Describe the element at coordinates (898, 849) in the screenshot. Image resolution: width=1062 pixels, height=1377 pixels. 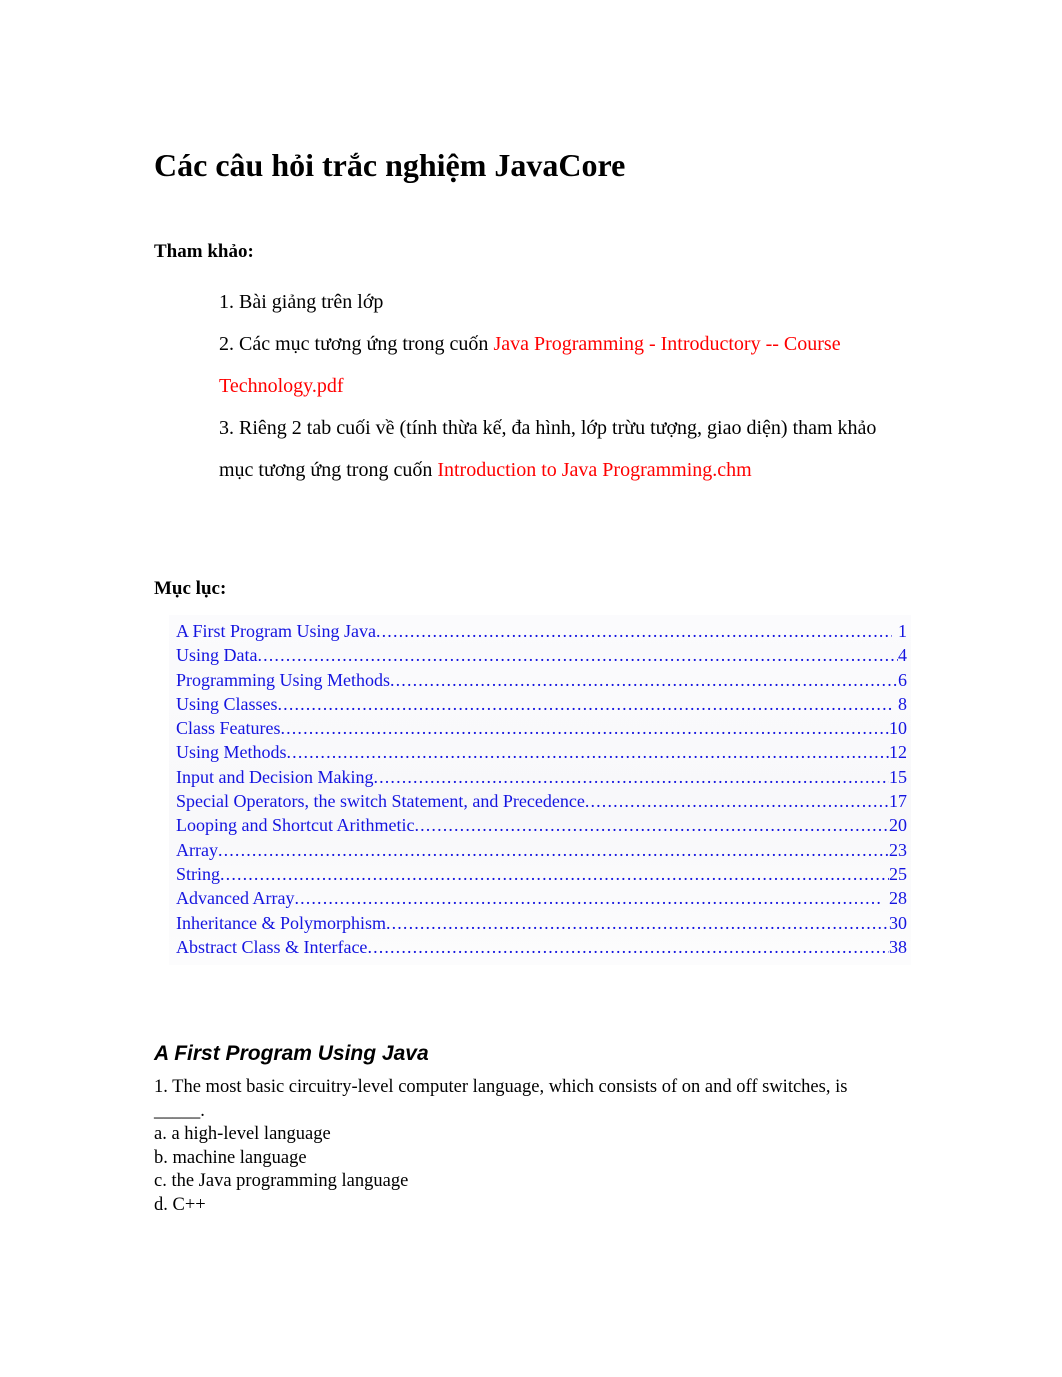
I see `toc-entry-page: 23` at that location.